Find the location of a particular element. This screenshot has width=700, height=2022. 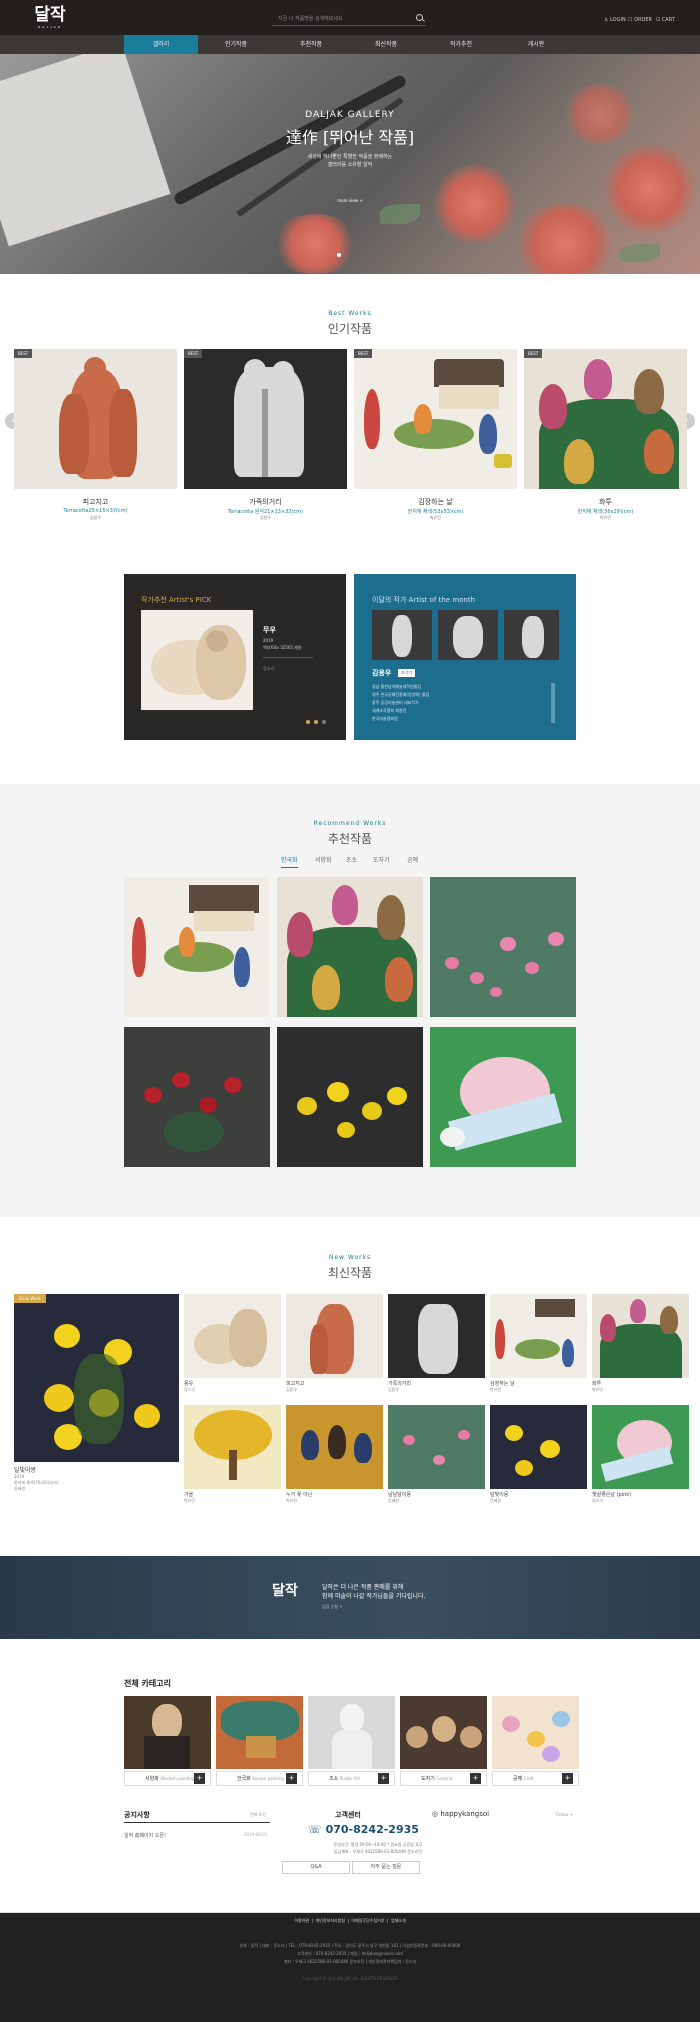

new-work-caption: 몽유 강소리 is located at coordinates (190, 1386).